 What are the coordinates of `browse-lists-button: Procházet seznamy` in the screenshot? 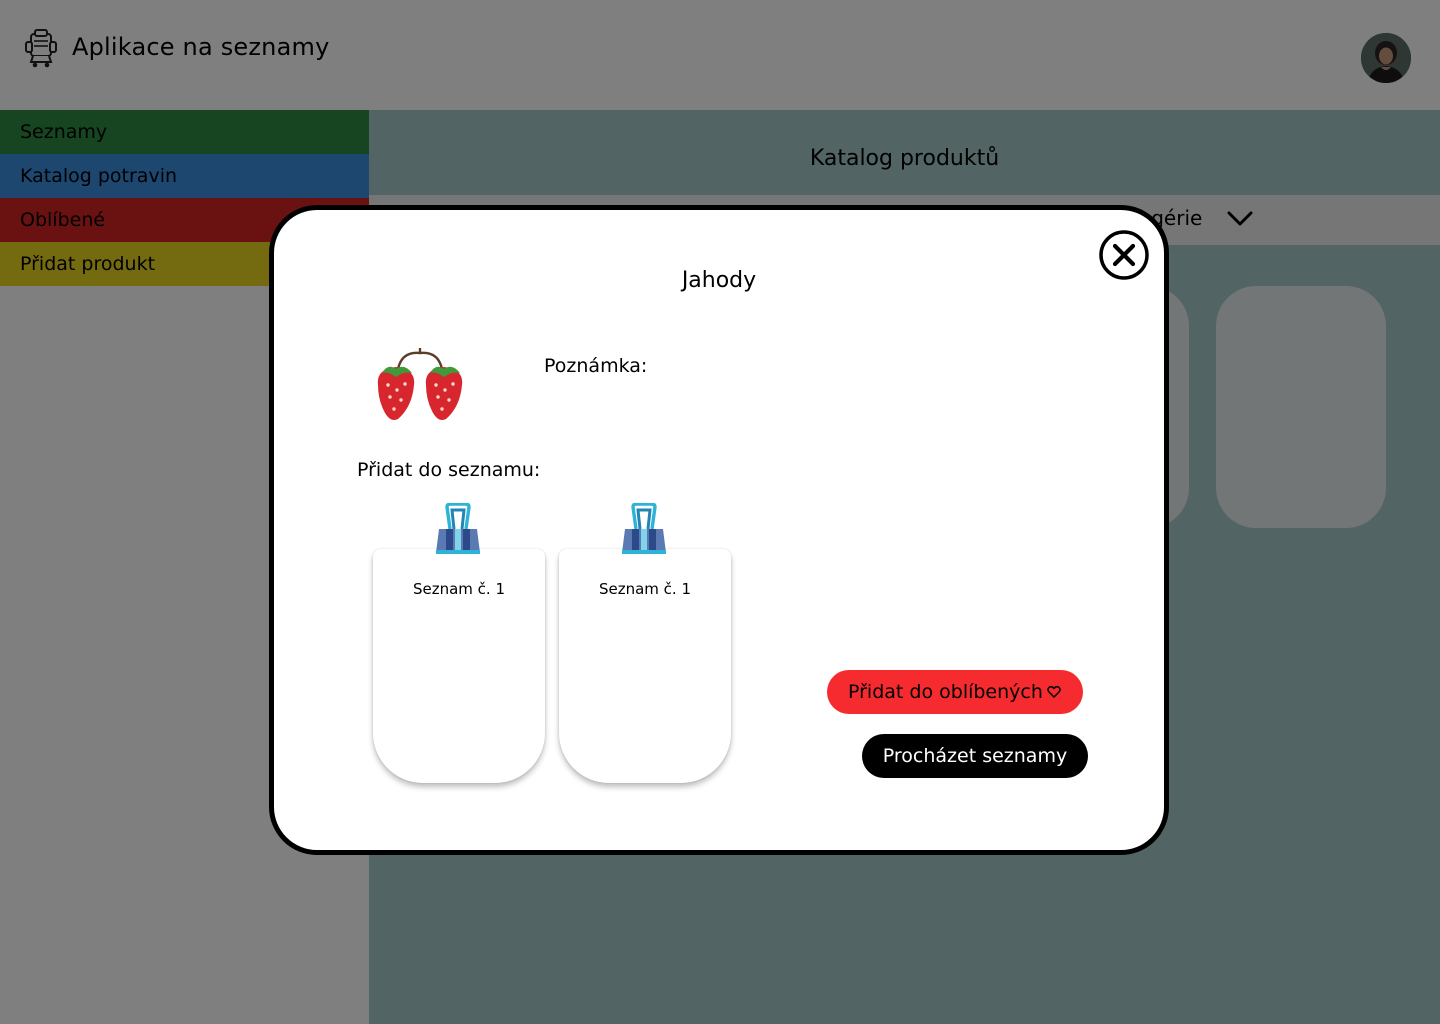 It's located at (975, 756).